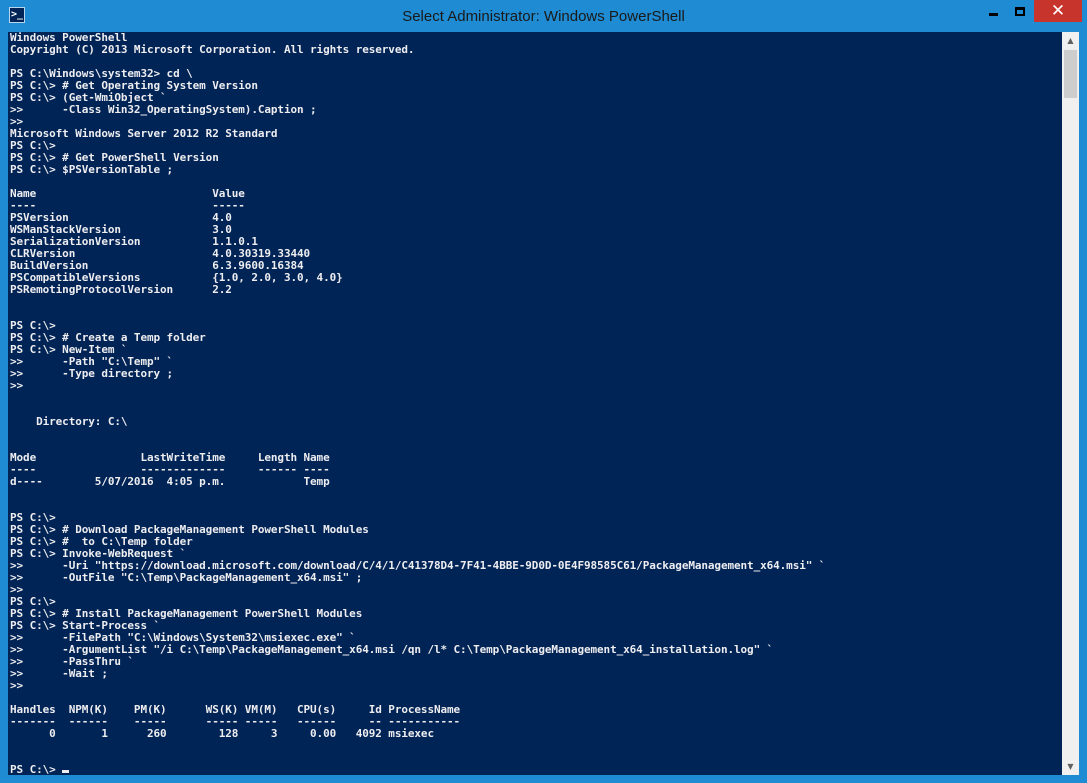 This screenshot has height=783, width=1087. I want to click on close-button: ✕, so click(1058, 11).